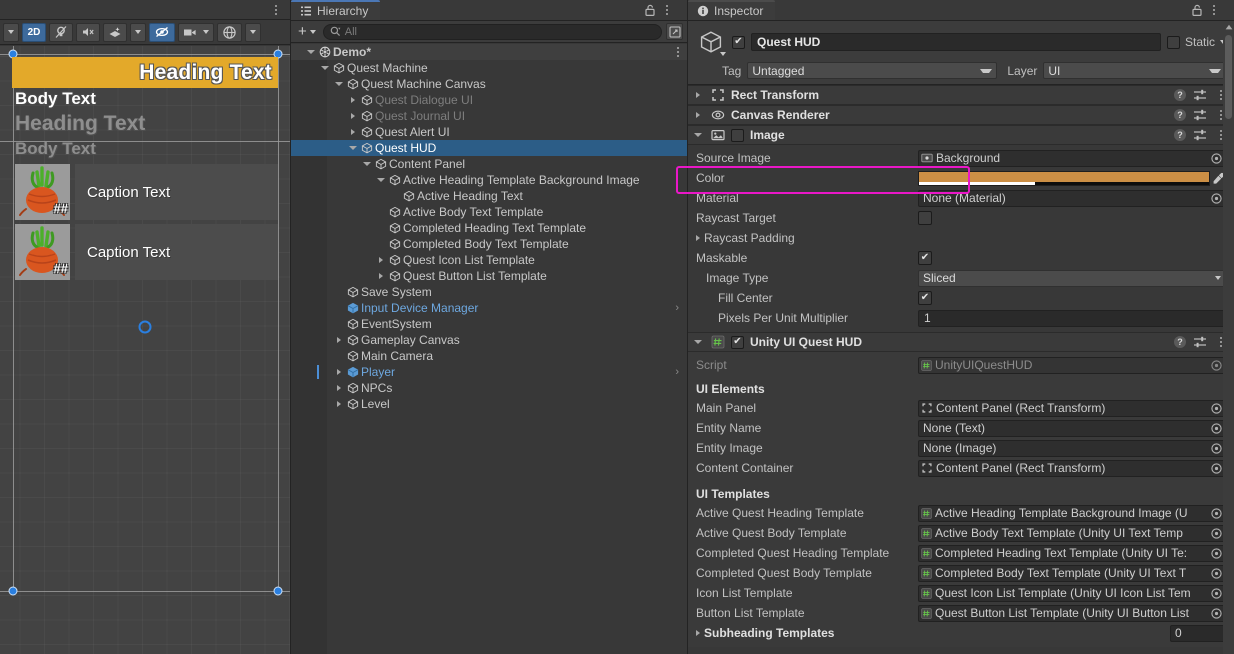 The width and height of the screenshot is (1234, 654). Describe the element at coordinates (698, 95) in the screenshot. I see `rect-transform-foldout-icon` at that location.